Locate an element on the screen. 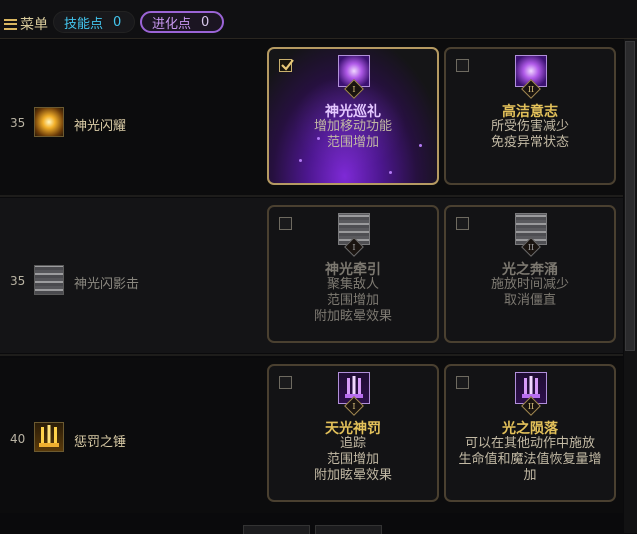  option-description: 增加移动功能 范围增加 is located at coordinates (353, 135).